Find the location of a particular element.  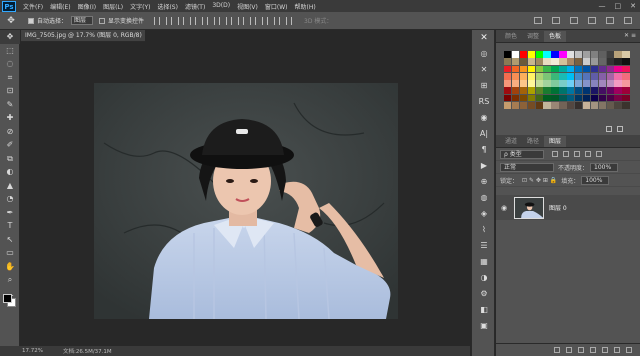

distribute-bottom-icon is located at coordinates (253, 20).